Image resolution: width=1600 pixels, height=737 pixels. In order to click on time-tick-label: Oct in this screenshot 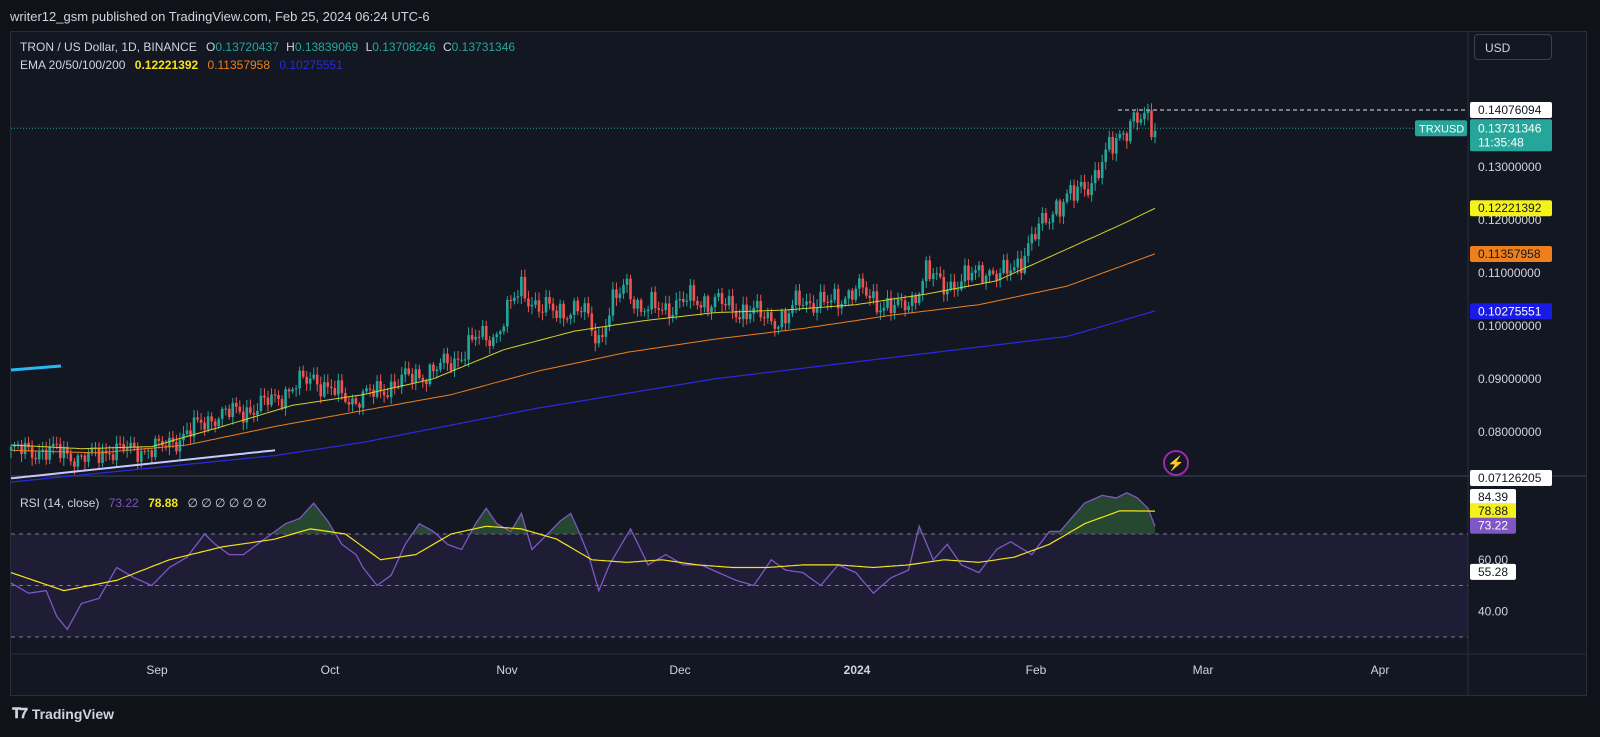, I will do `click(330, 670)`.